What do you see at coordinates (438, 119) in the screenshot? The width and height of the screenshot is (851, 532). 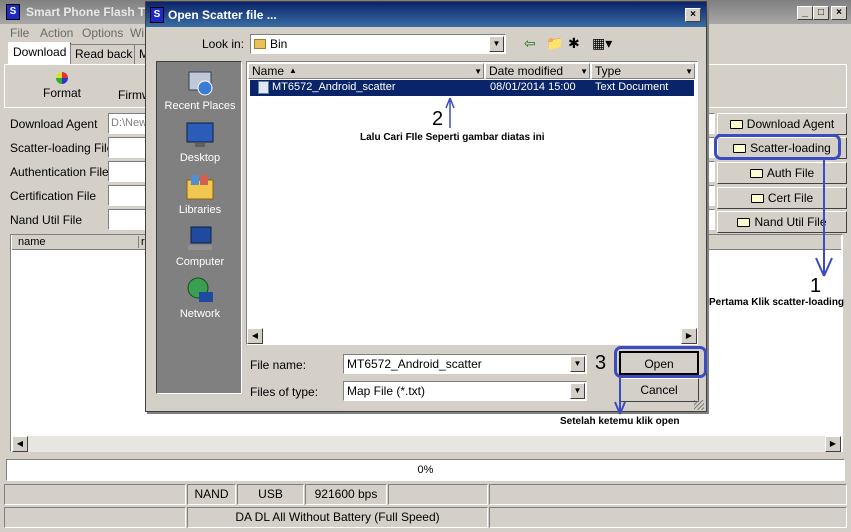 I see `step2-number: 2` at bounding box center [438, 119].